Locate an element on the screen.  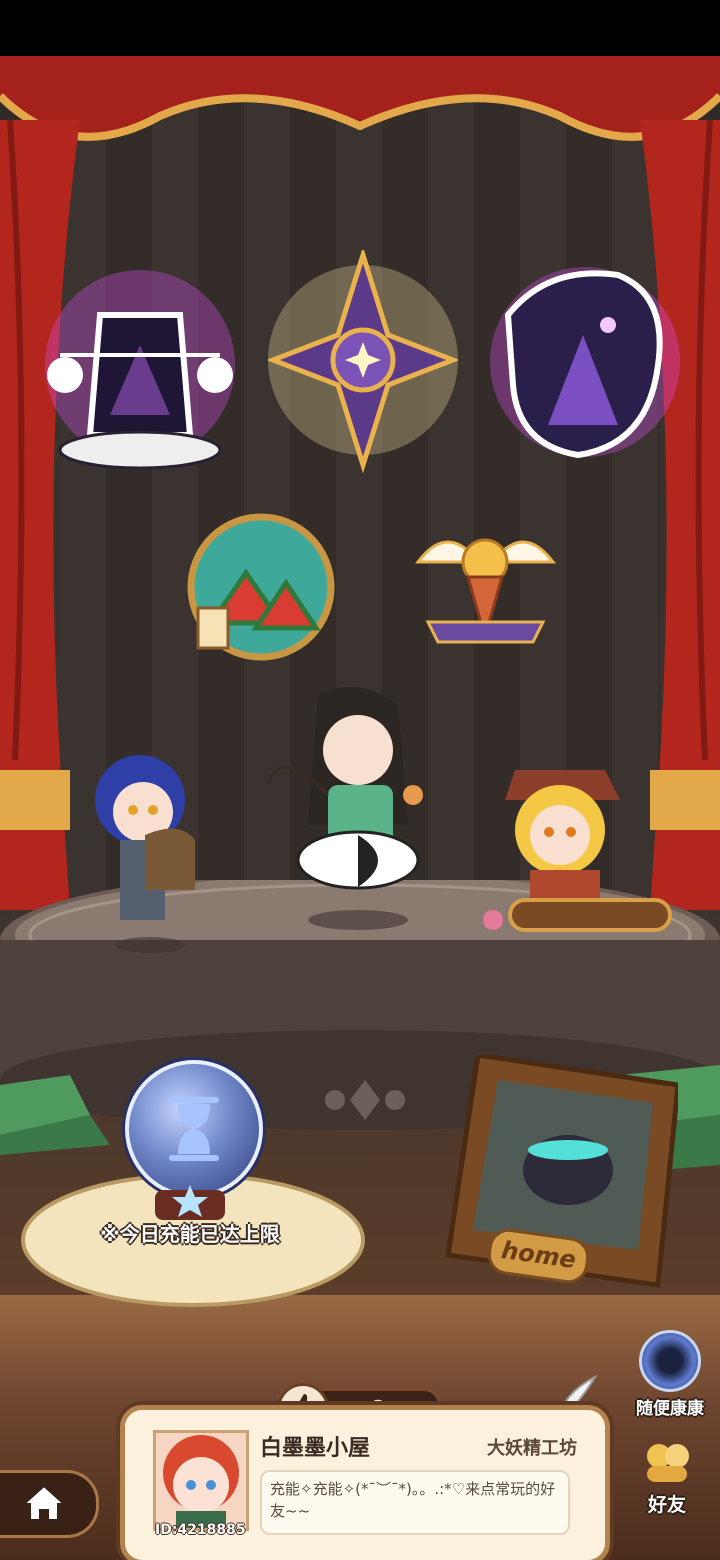
friends-button: 好友 is located at coordinates (667, 1478).